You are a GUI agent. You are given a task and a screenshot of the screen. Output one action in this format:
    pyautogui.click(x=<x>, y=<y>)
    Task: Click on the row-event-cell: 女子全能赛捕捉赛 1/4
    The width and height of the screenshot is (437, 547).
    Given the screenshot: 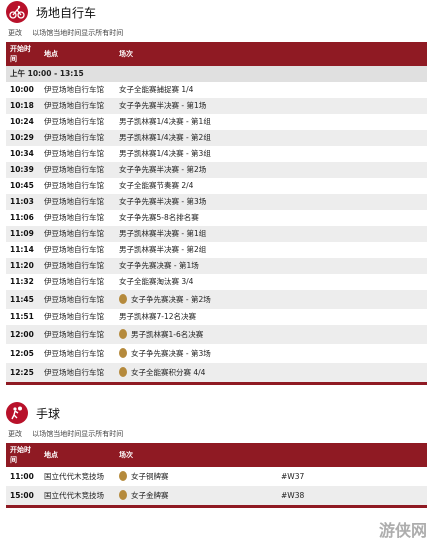 What is the action you would take?
    pyautogui.click(x=271, y=90)
    